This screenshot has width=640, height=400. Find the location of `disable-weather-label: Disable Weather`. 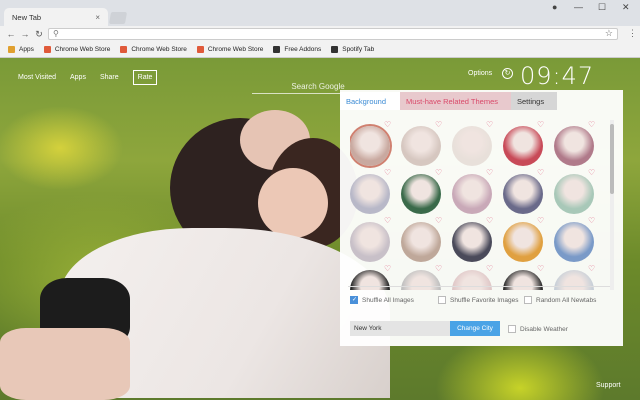

disable-weather-label: Disable Weather is located at coordinates (544, 329).